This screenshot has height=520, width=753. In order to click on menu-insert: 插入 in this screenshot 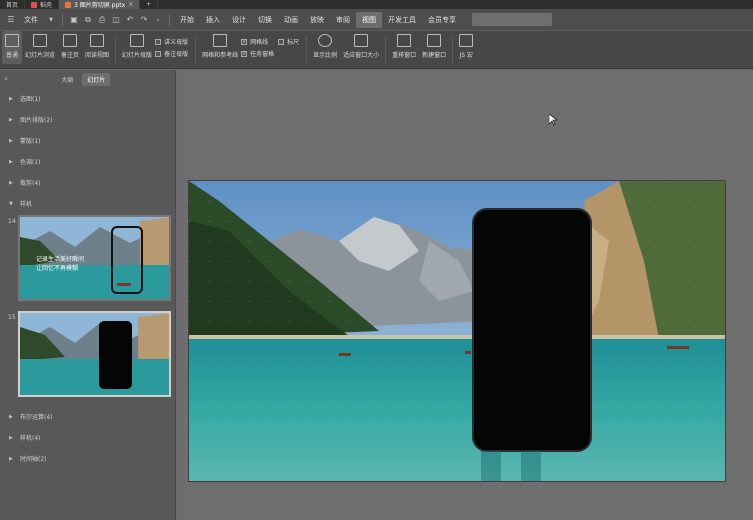, I will do `click(213, 20)`.